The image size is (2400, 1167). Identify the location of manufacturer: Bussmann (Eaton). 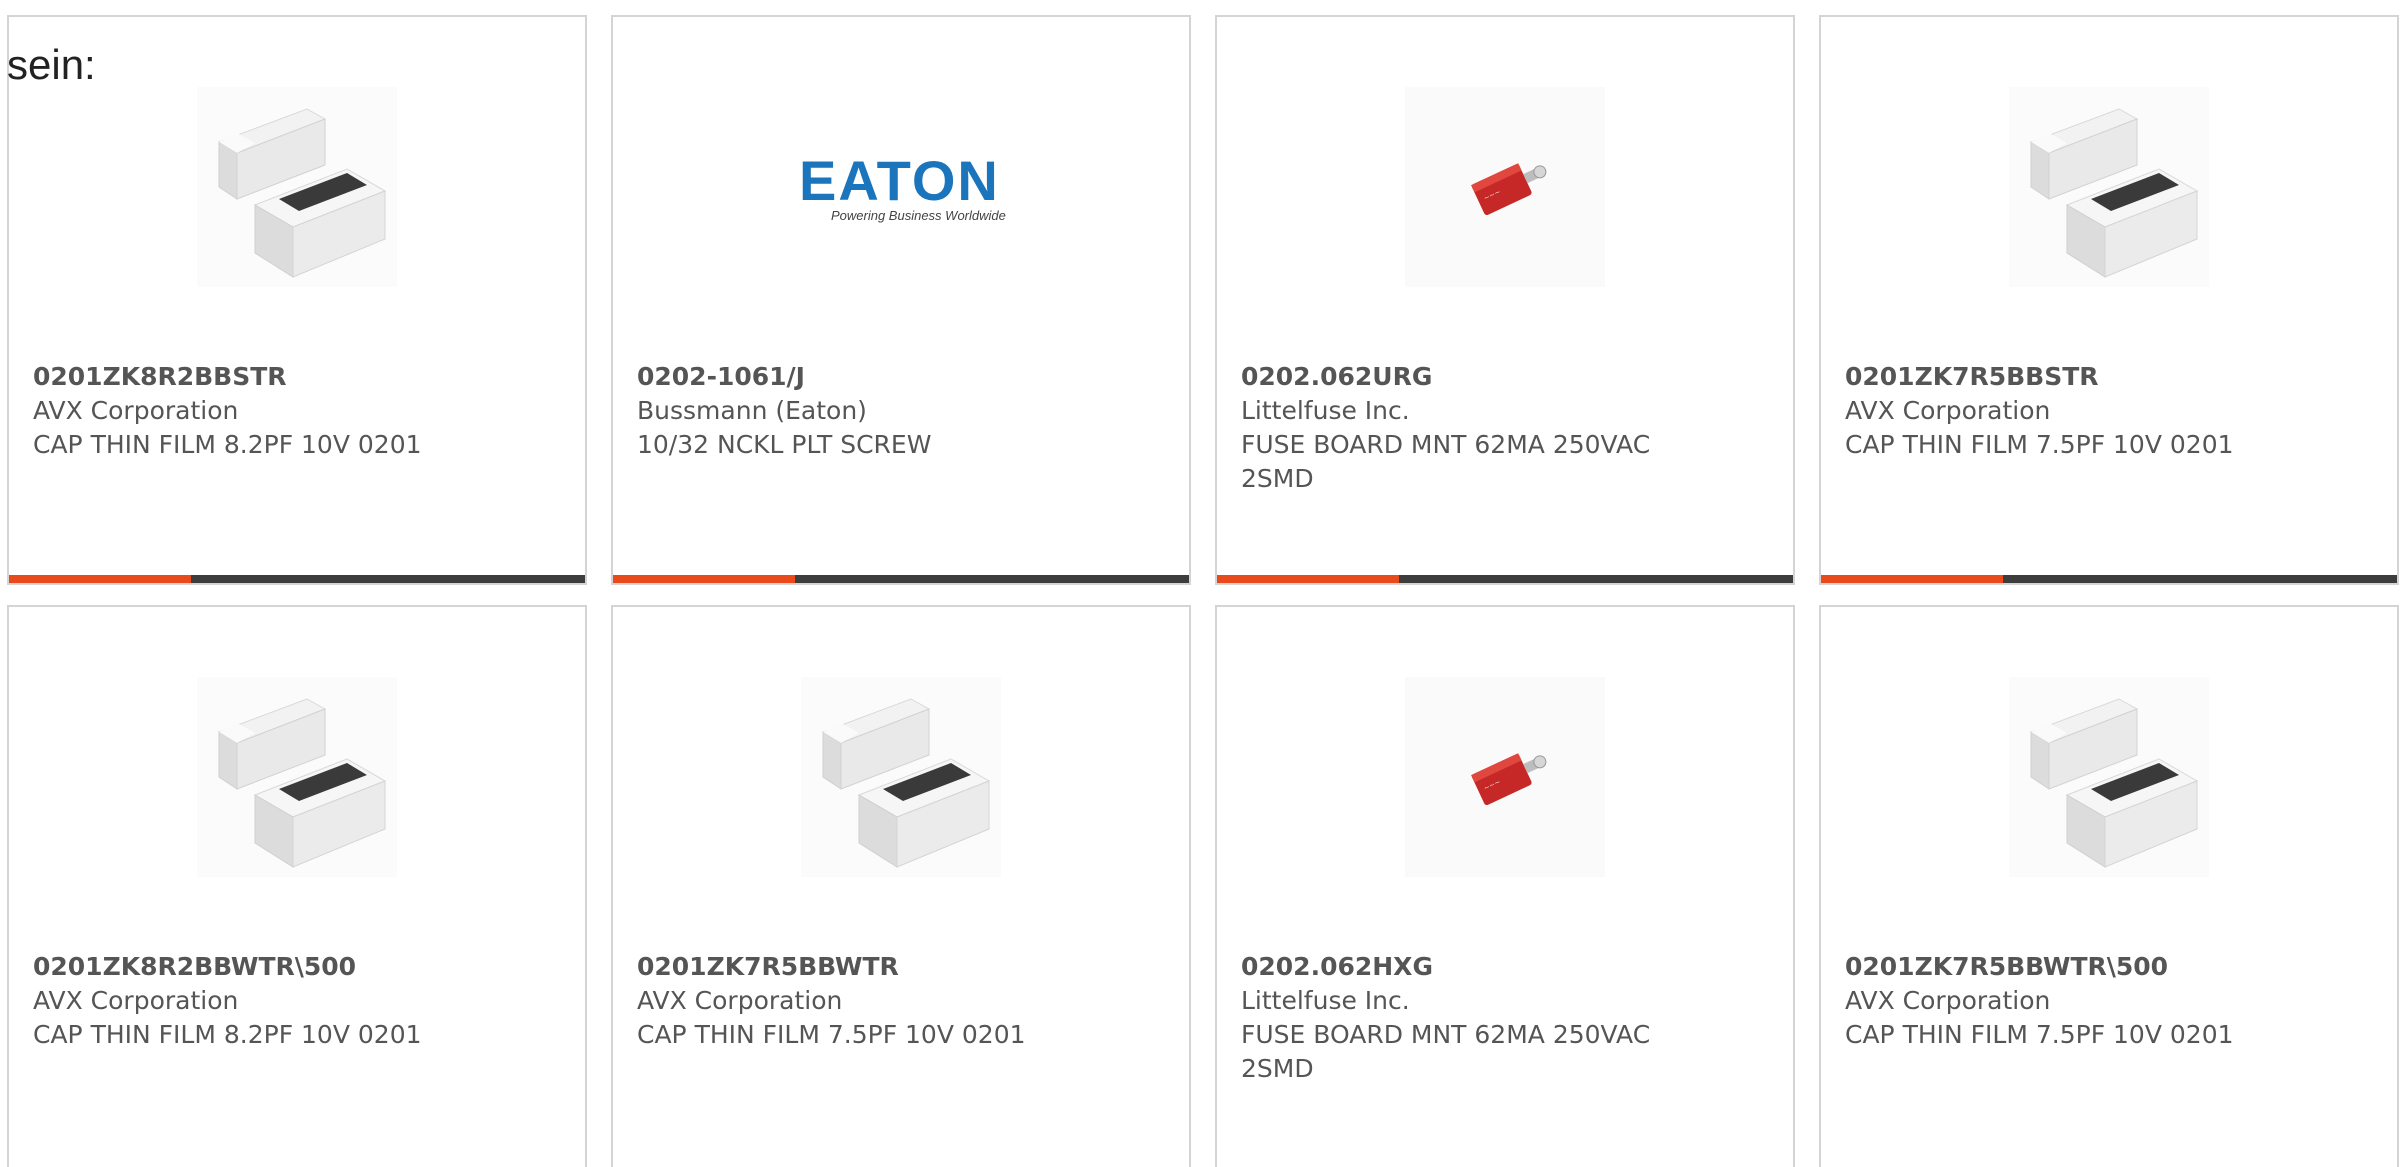
(752, 410).